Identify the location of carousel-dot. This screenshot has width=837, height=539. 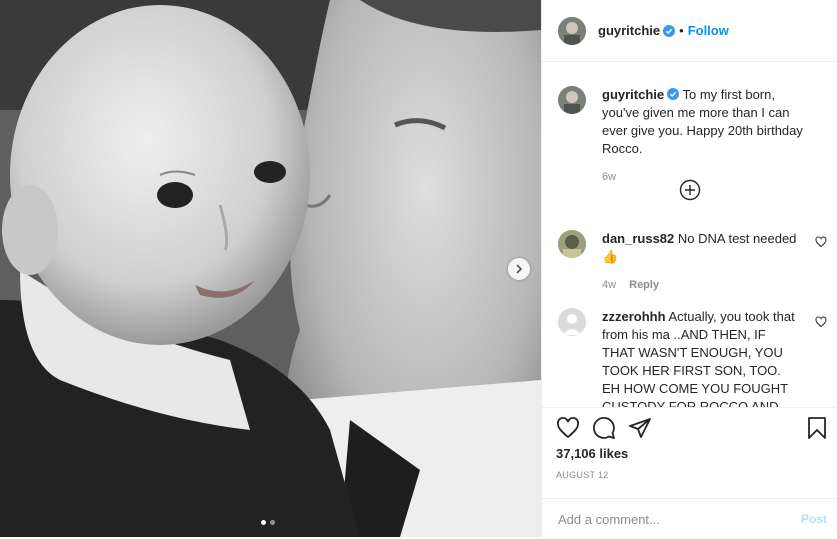
(272, 522).